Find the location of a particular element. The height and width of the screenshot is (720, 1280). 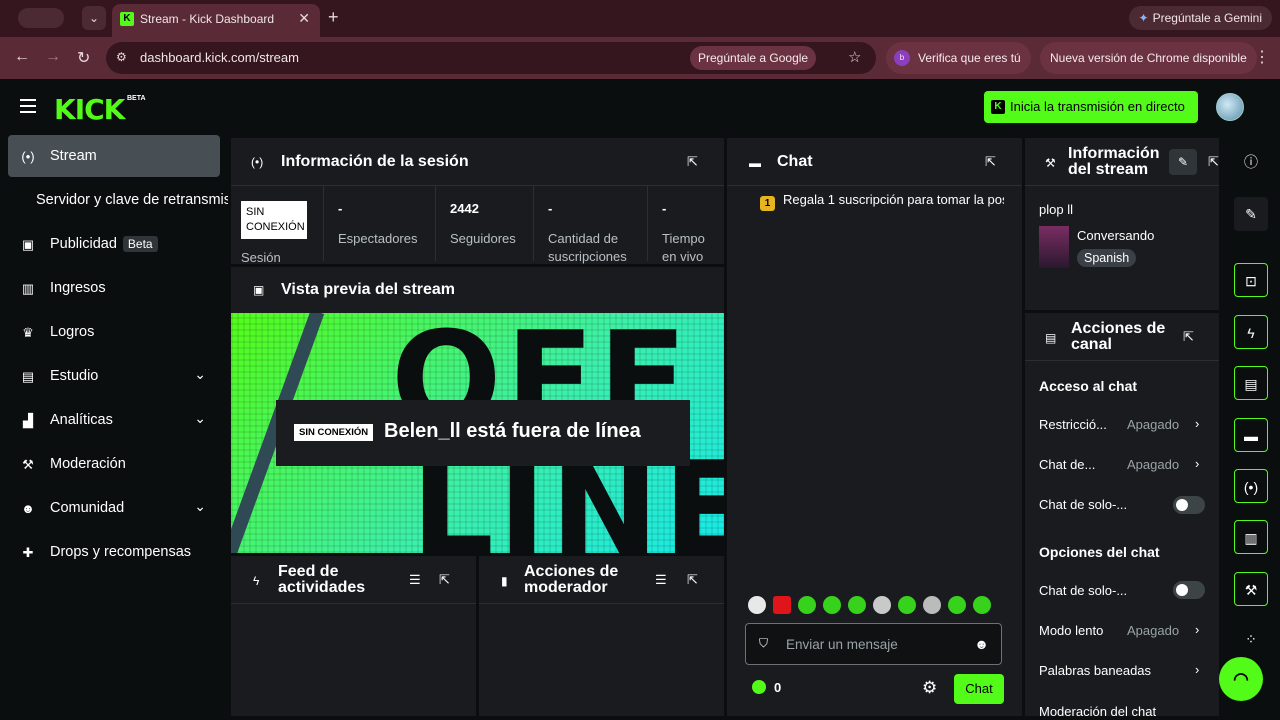

sidebar-item-community: ☻ Comunidad ⌄ is located at coordinates (114, 508).